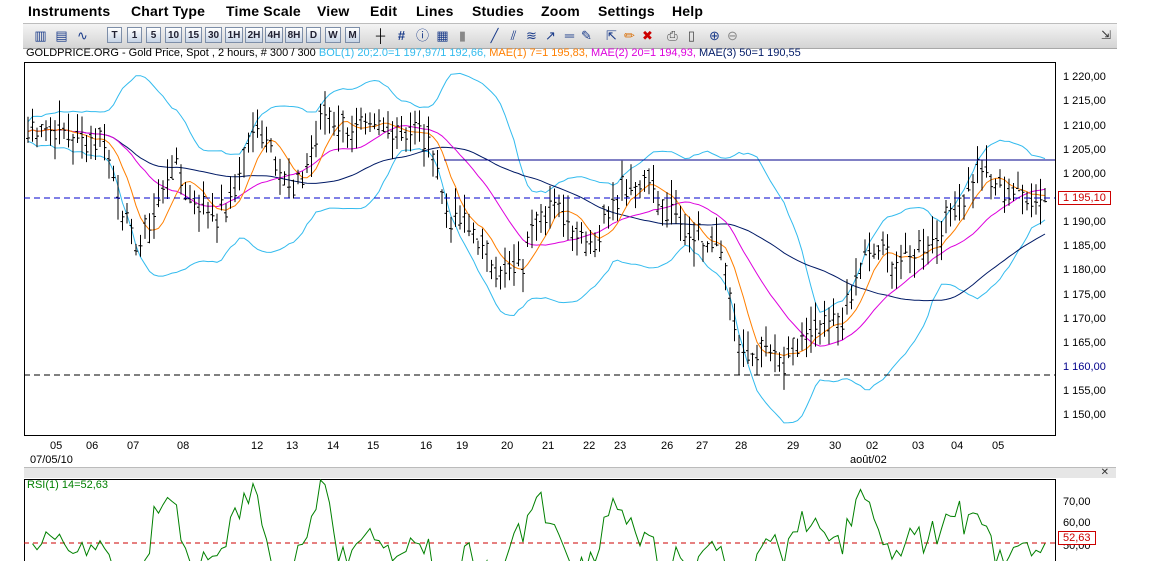 This screenshot has height=561, width=1176. I want to click on date-tick: 04, so click(957, 446).